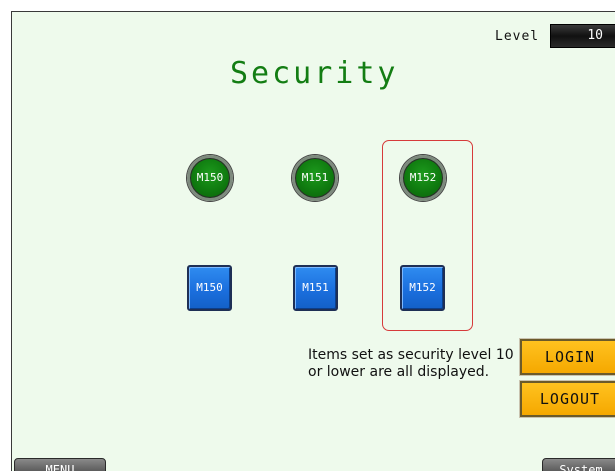  I want to click on menu-button: MENU, so click(60, 464).